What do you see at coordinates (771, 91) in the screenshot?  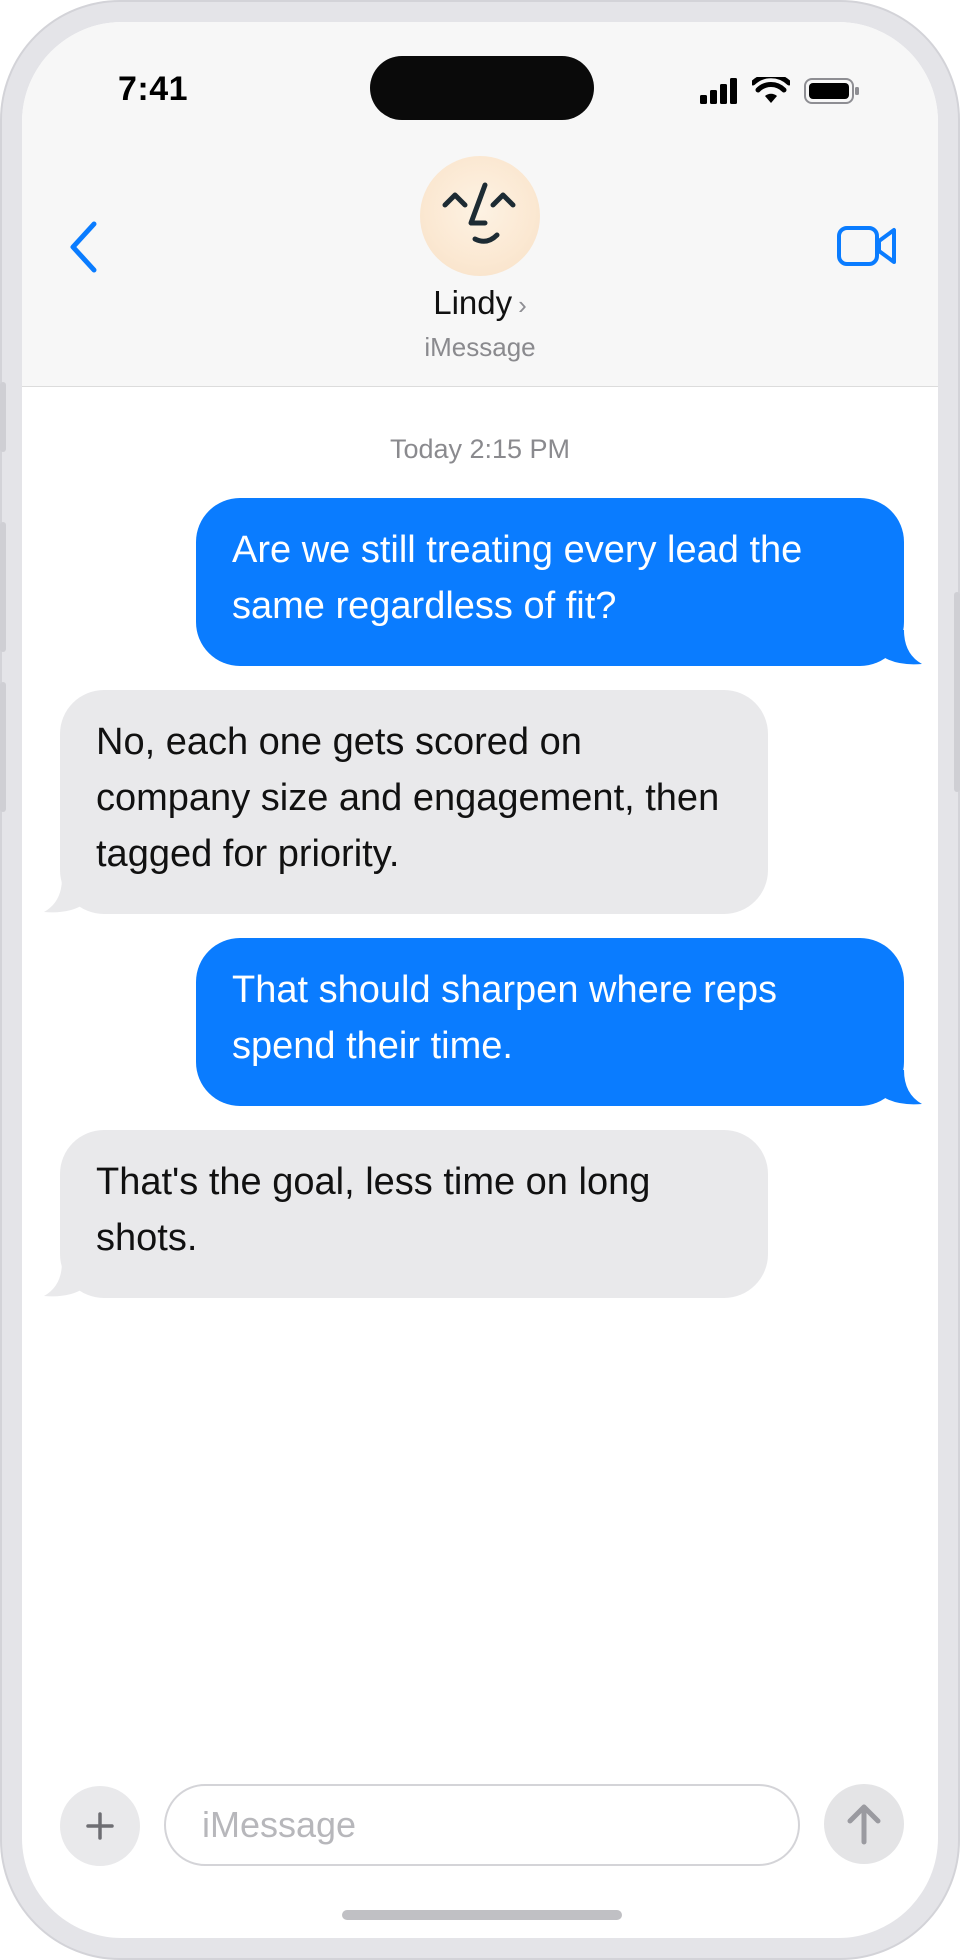 I see `wifi-icon` at bounding box center [771, 91].